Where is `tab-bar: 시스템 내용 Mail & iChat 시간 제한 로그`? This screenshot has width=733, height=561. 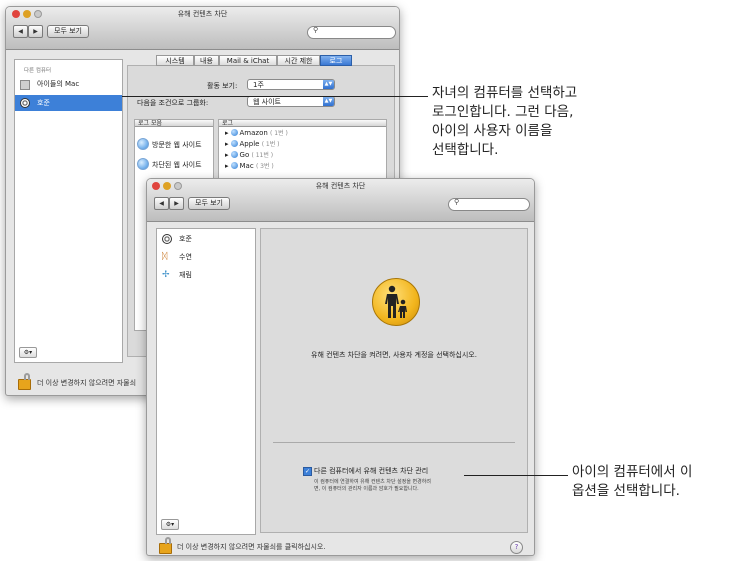 tab-bar: 시스템 내용 Mail & iChat 시간 제한 로그 is located at coordinates (261, 60).